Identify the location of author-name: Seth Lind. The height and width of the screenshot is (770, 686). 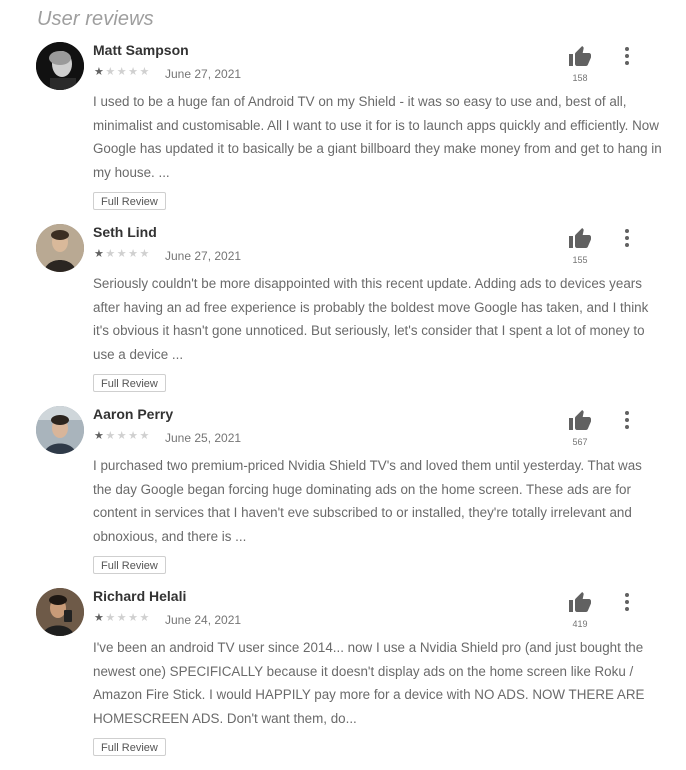
(125, 232).